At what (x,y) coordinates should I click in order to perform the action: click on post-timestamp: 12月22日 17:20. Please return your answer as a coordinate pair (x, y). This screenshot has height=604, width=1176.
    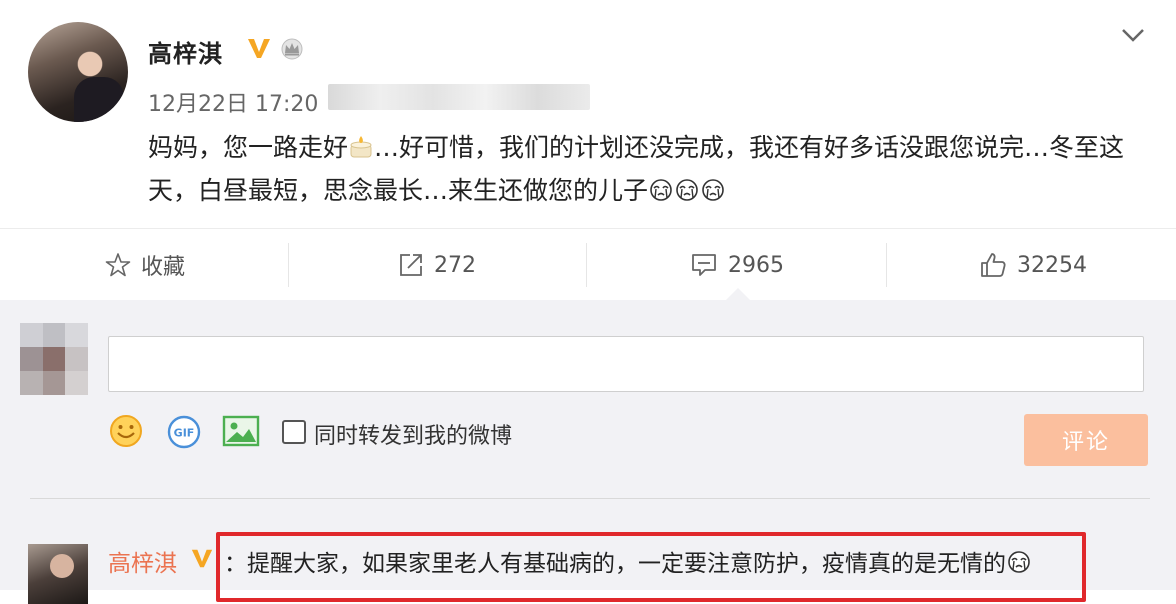
    Looking at the image, I should click on (233, 102).